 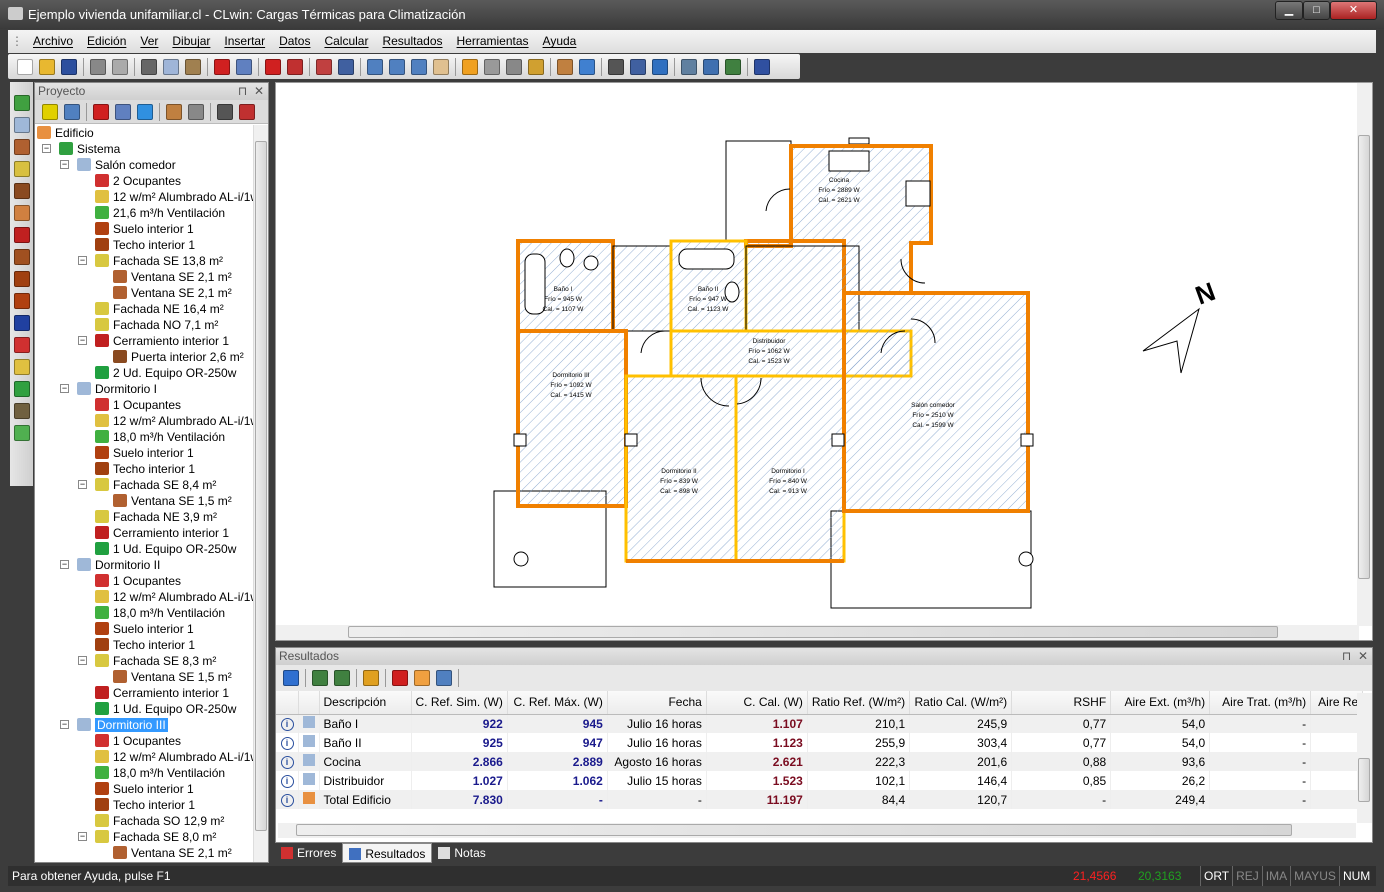 I want to click on tree-scrollbar, so click(x=260, y=493).